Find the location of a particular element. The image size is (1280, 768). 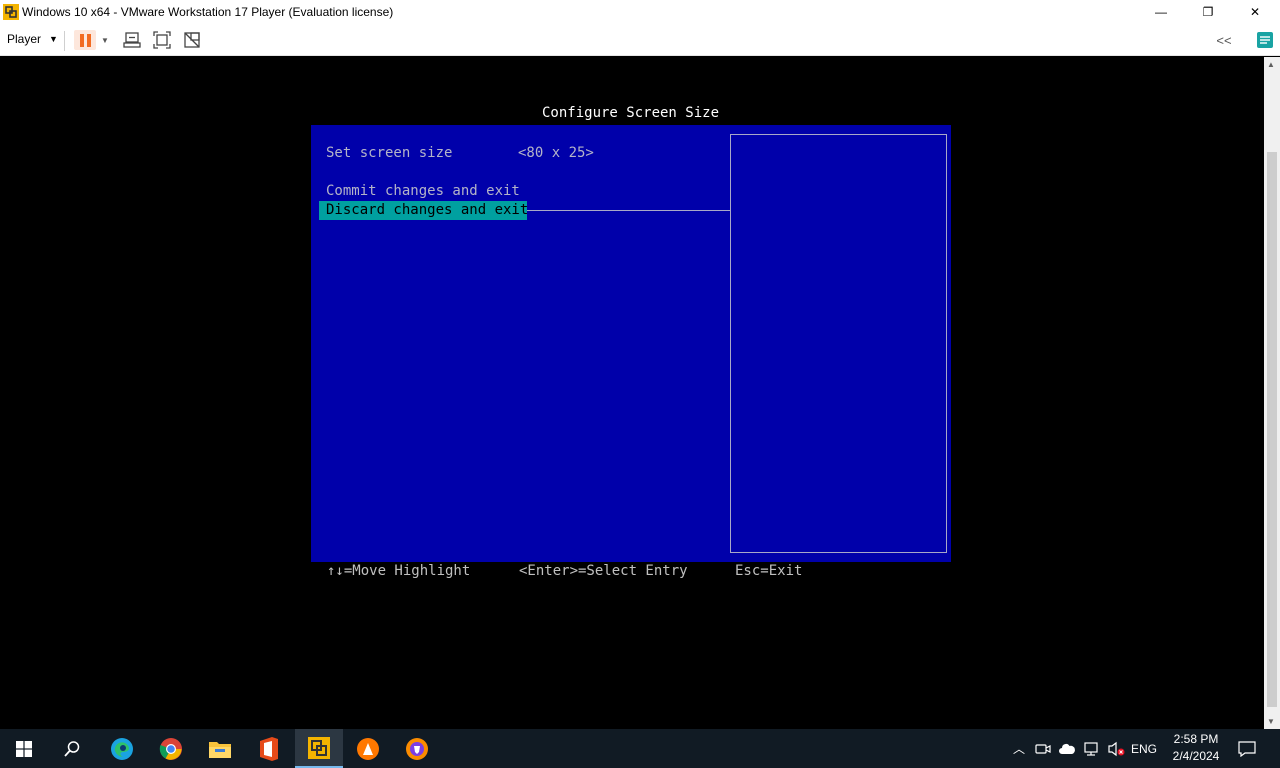

office-icon is located at coordinates (269, 748).